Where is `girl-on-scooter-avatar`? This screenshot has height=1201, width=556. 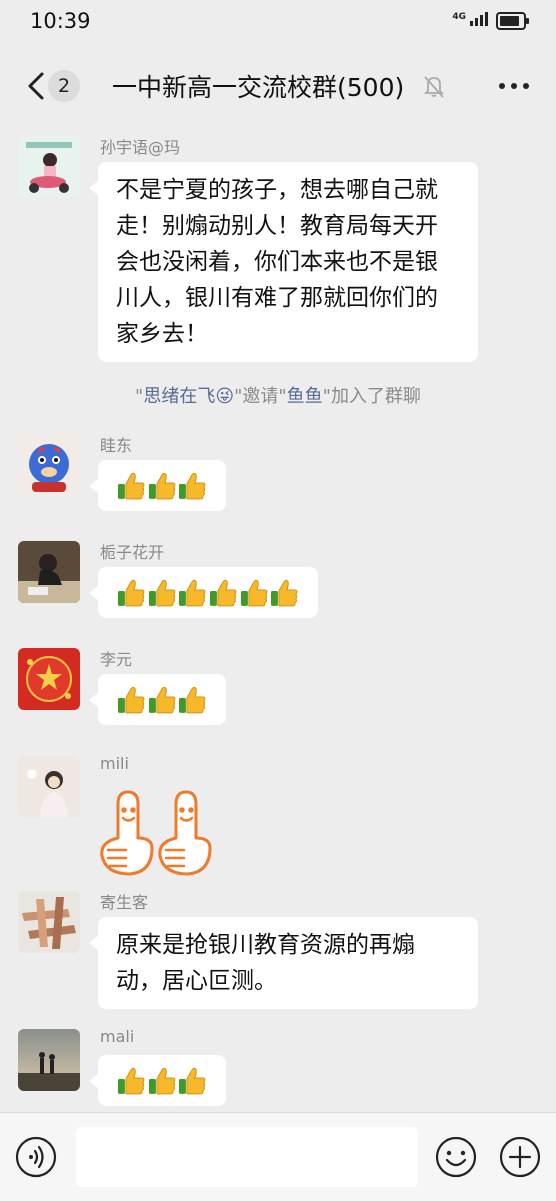
girl-on-scooter-avatar is located at coordinates (49, 167).